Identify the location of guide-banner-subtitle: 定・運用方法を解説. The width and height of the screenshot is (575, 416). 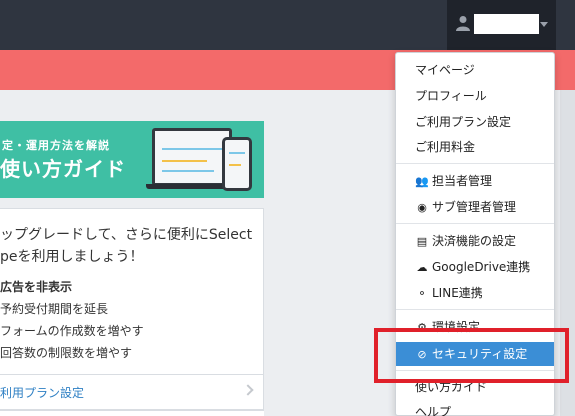
(56, 145).